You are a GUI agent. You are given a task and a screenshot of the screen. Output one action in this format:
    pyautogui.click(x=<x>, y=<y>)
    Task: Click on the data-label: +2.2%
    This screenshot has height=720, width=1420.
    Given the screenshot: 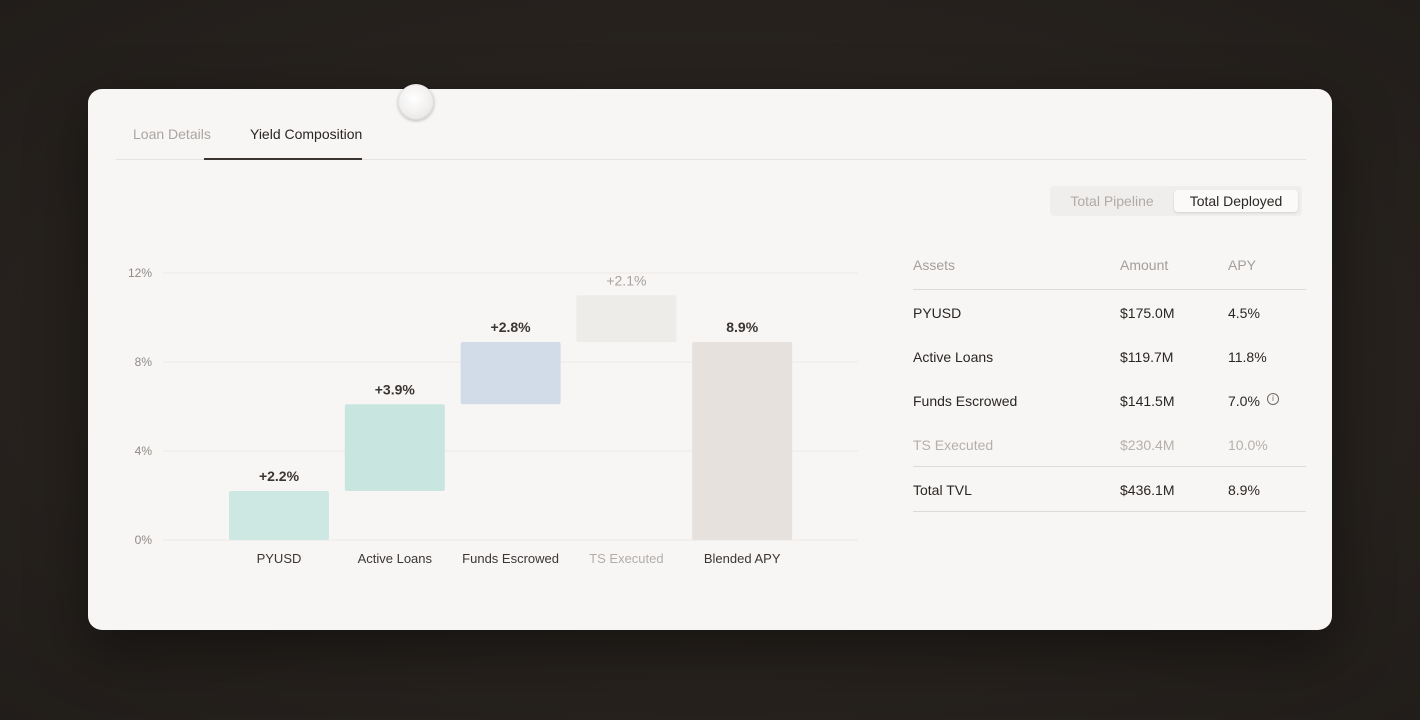 What is the action you would take?
    pyautogui.click(x=279, y=476)
    